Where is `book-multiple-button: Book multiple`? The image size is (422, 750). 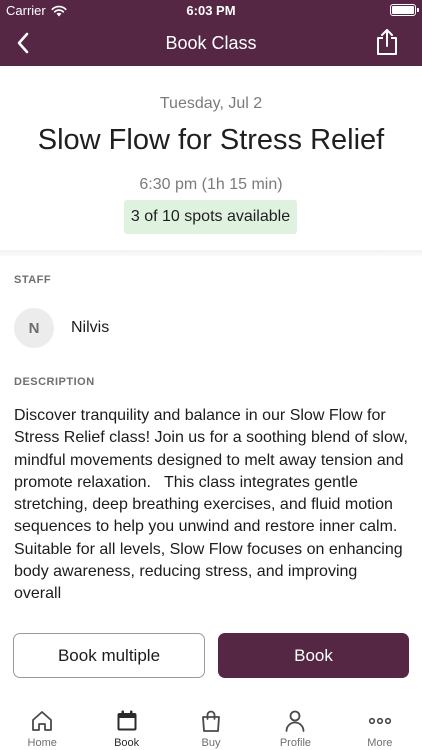
book-multiple-button: Book multiple is located at coordinates (109, 655).